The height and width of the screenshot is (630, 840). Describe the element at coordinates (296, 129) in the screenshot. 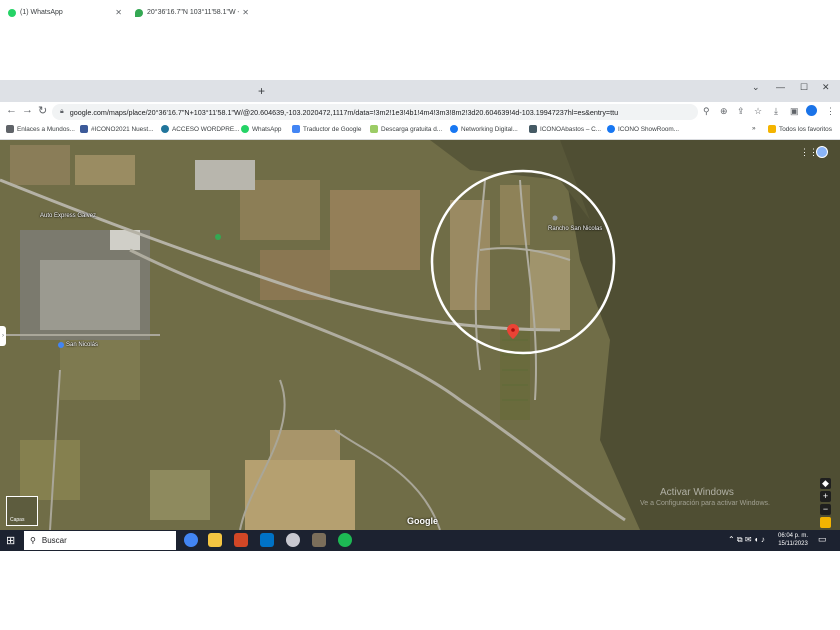

I see `translate-icon` at that location.